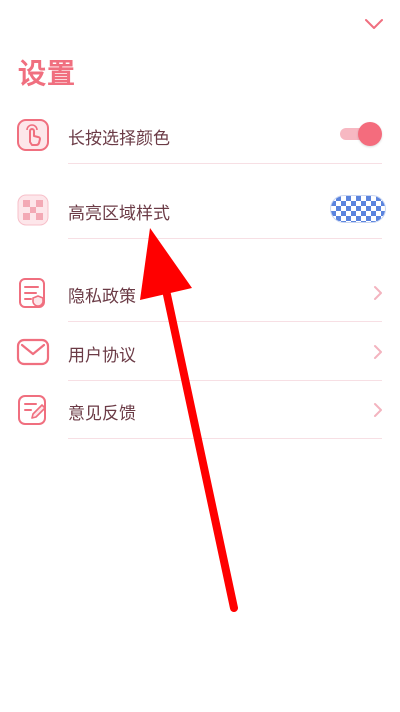  I want to click on long-press-hand-icon, so click(33, 135).